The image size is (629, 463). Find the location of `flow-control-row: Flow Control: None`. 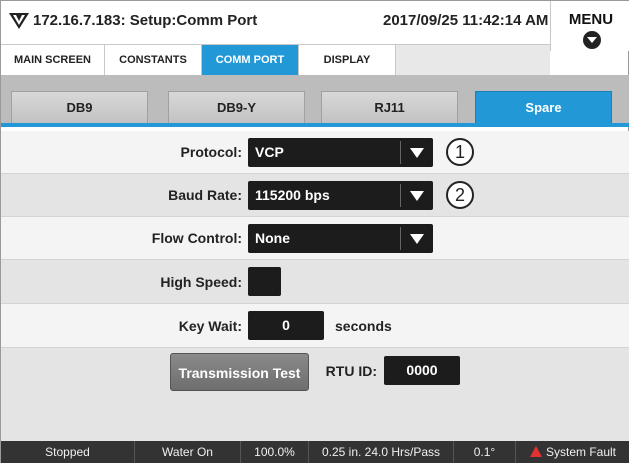

flow-control-row: Flow Control: None is located at coordinates (315, 238).